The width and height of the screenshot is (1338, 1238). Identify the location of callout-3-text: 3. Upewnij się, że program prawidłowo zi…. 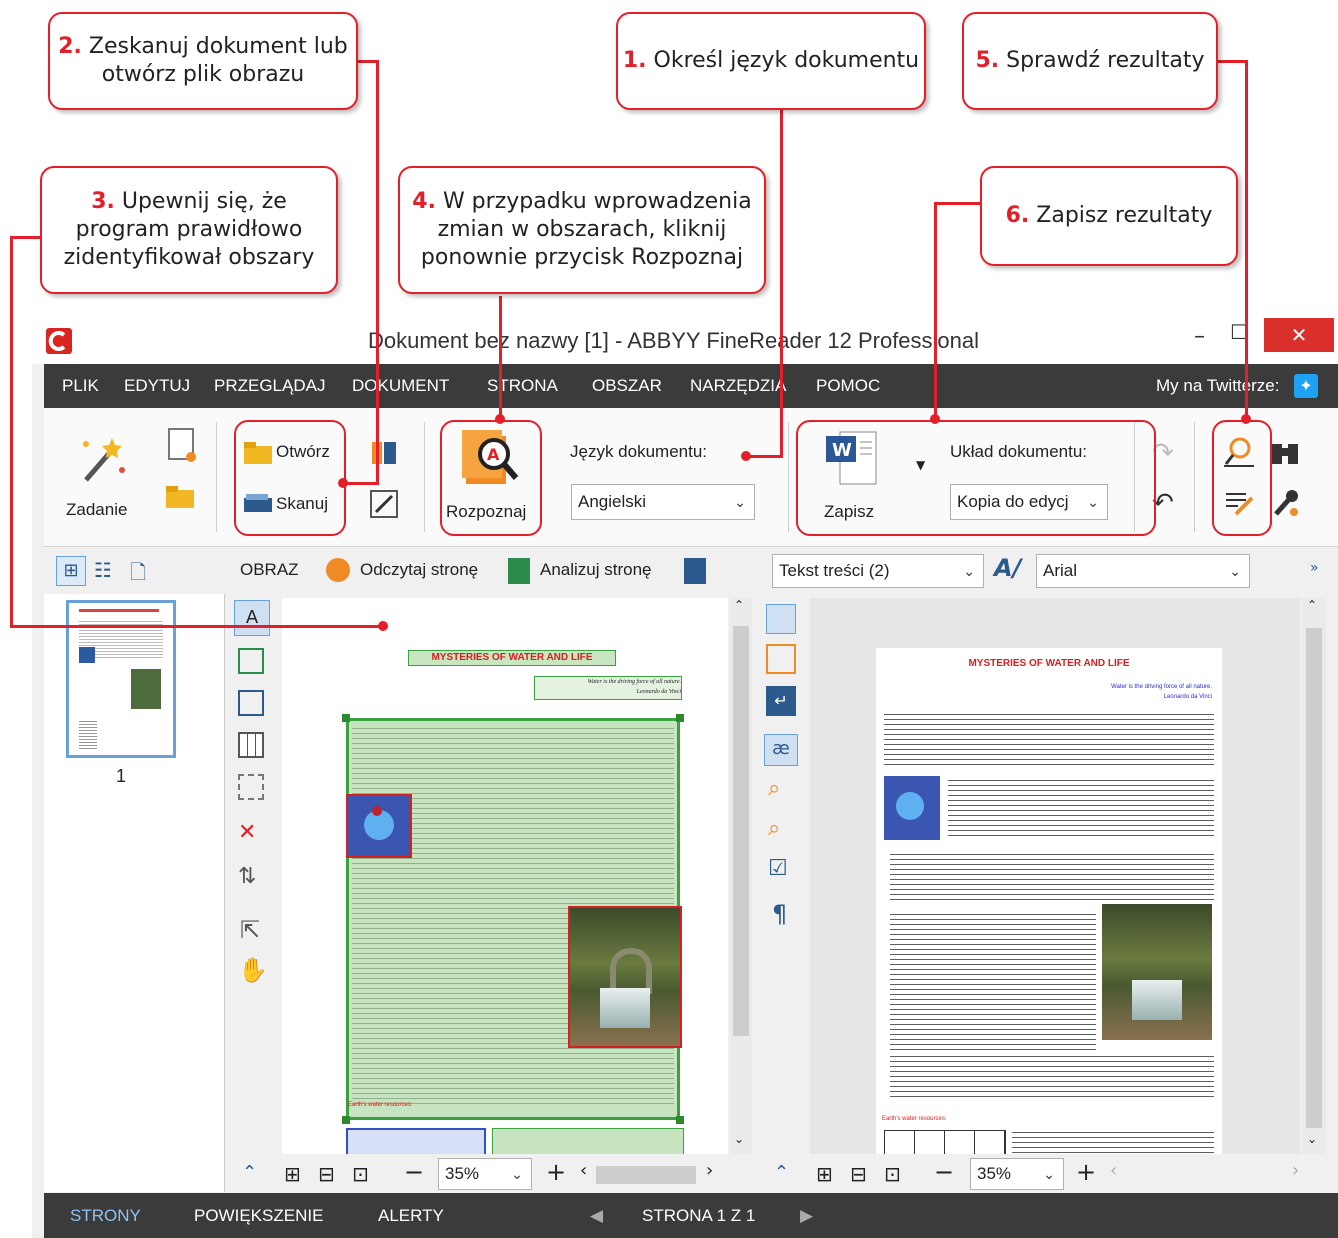
(189, 230).